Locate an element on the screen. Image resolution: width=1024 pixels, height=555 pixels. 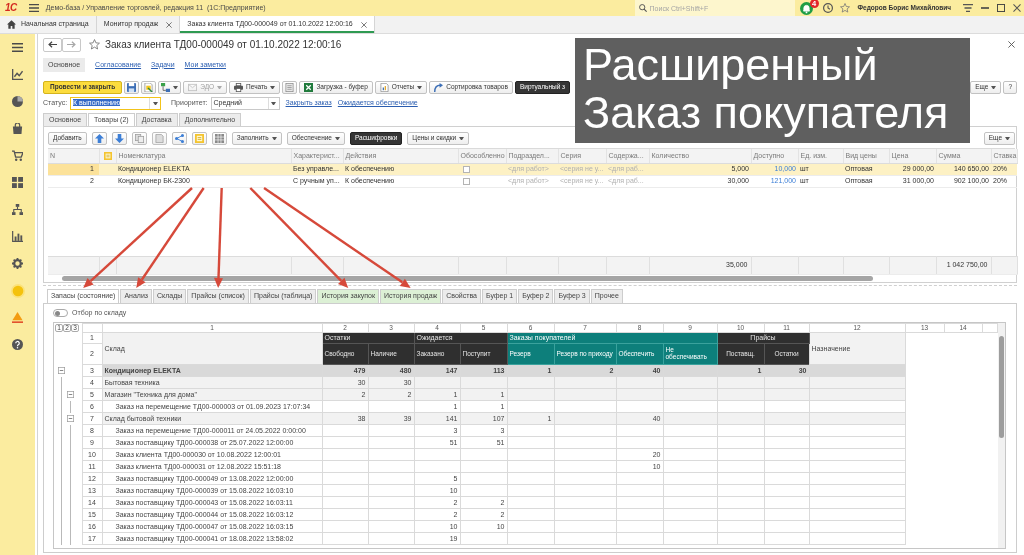
table-icon is located at coordinates (219, 138).